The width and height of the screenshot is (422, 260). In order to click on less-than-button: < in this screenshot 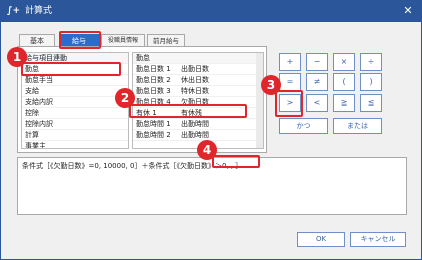, I will do `click(317, 103)`.